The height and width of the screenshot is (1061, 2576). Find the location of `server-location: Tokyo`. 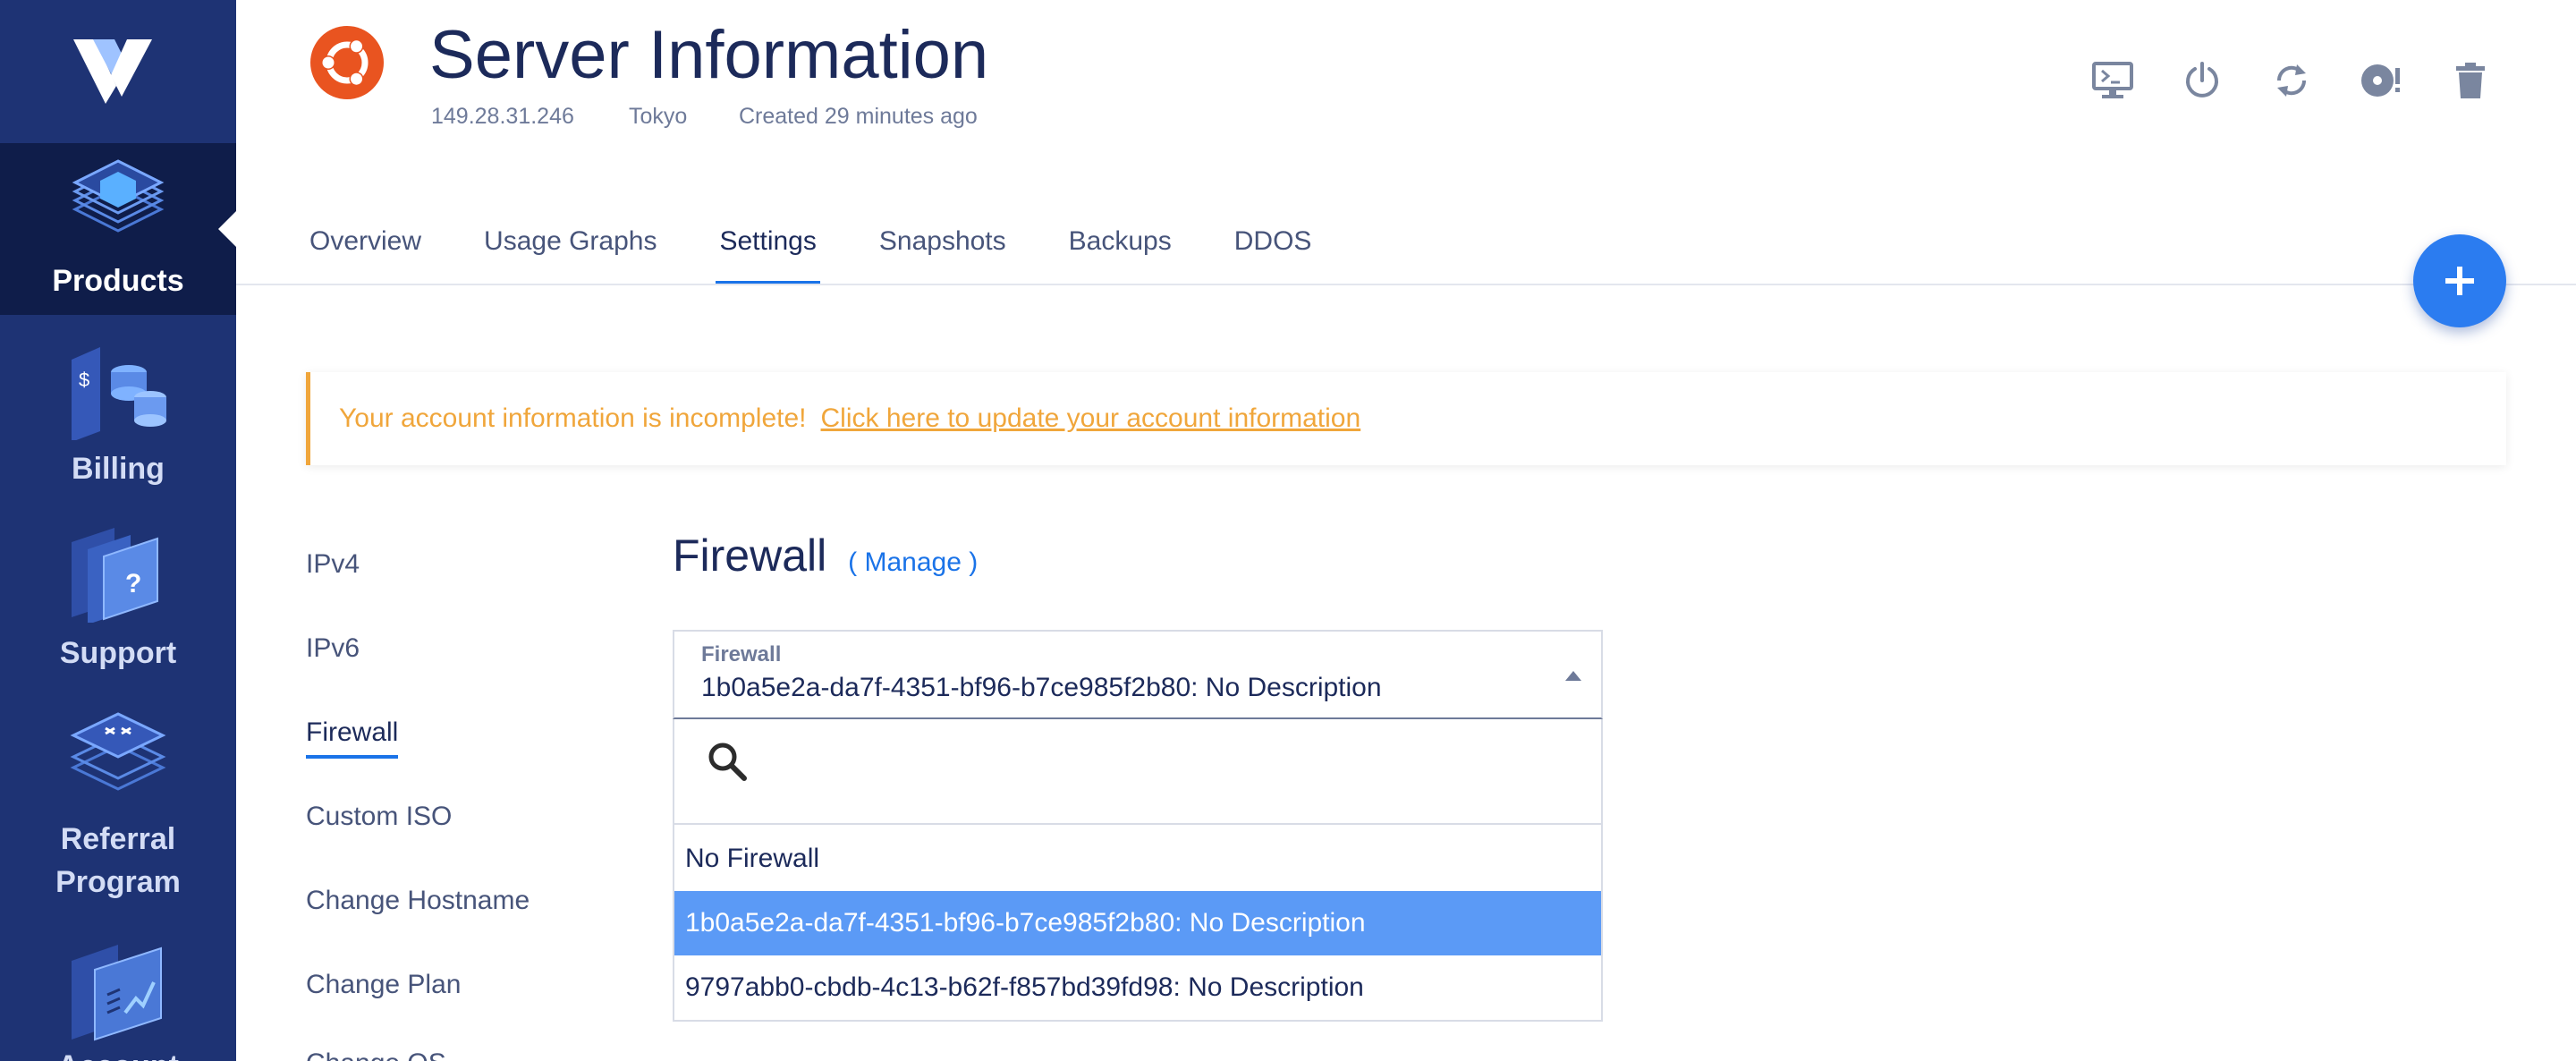

server-location: Tokyo is located at coordinates (658, 116).